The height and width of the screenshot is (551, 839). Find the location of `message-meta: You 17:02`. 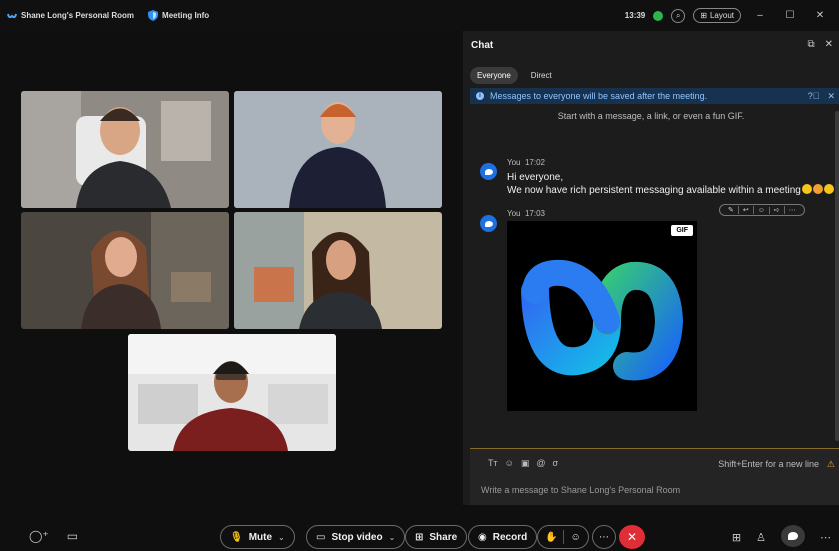

message-meta: You 17:02 is located at coordinates (526, 162).